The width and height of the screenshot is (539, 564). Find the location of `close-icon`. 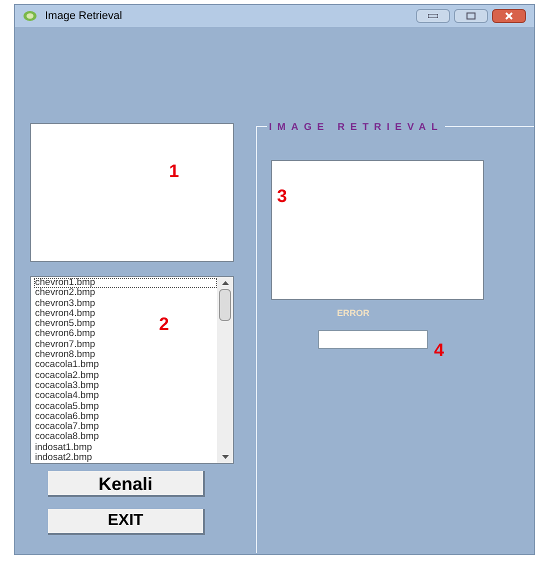

close-icon is located at coordinates (509, 16).